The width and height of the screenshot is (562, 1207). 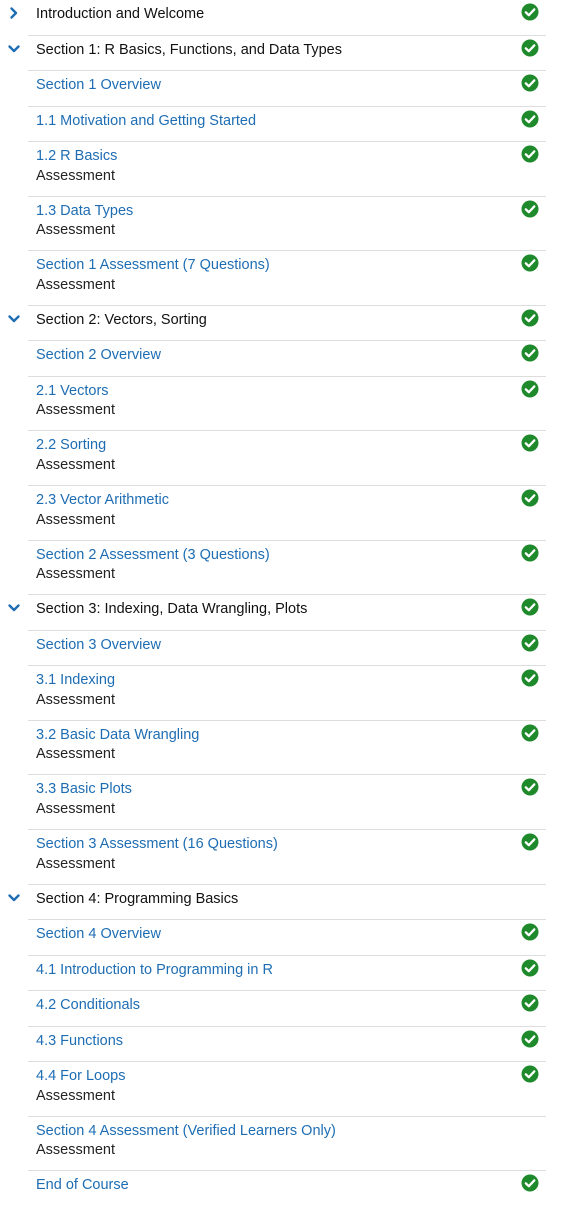 I want to click on unit-row: 2.1 Vectors Assessment, so click(x=281, y=404).